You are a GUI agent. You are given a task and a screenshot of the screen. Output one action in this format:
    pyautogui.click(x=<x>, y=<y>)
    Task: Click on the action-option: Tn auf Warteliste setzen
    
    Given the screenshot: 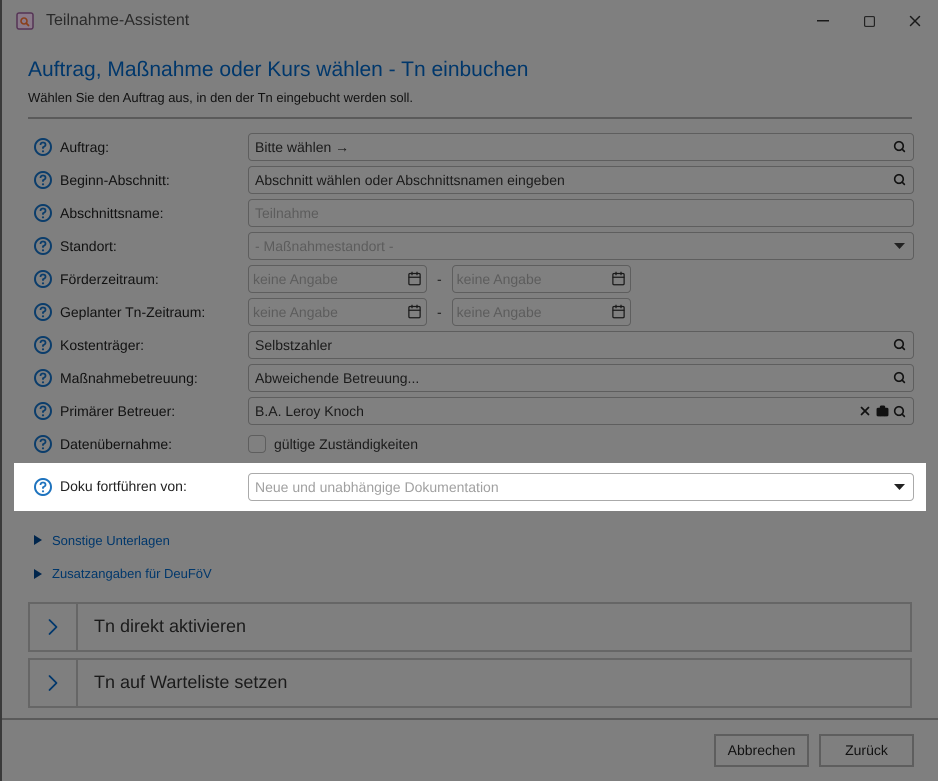 What is the action you would take?
    pyautogui.click(x=470, y=683)
    